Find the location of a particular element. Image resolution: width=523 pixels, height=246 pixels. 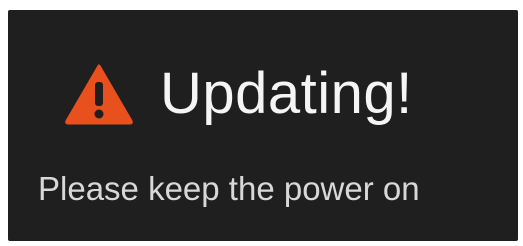

page-title: Updating! is located at coordinates (286, 93).